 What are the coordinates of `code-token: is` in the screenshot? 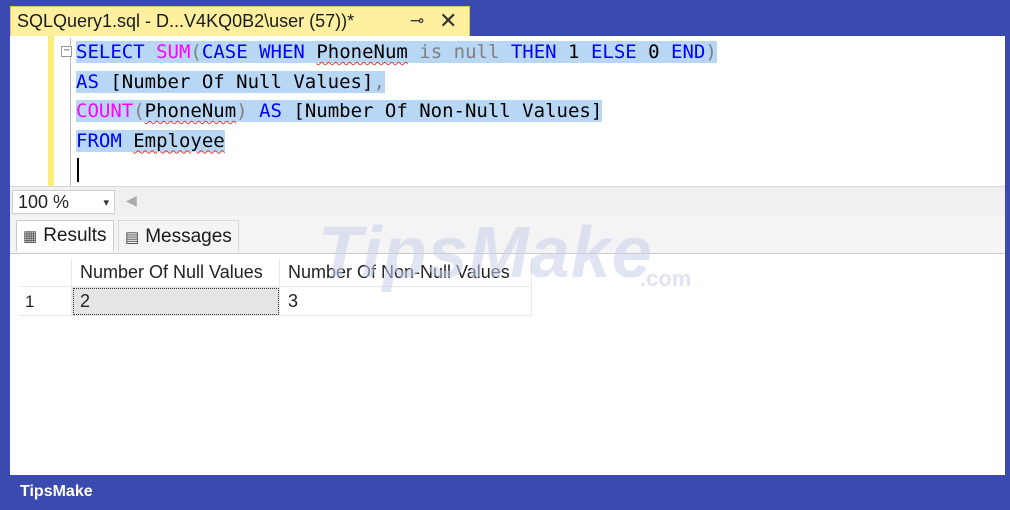 It's located at (431, 52).